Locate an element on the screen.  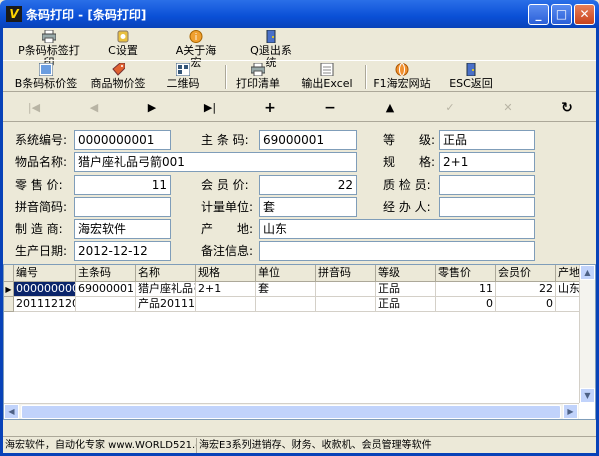
table-cell: 套 is located at coordinates (286, 289).